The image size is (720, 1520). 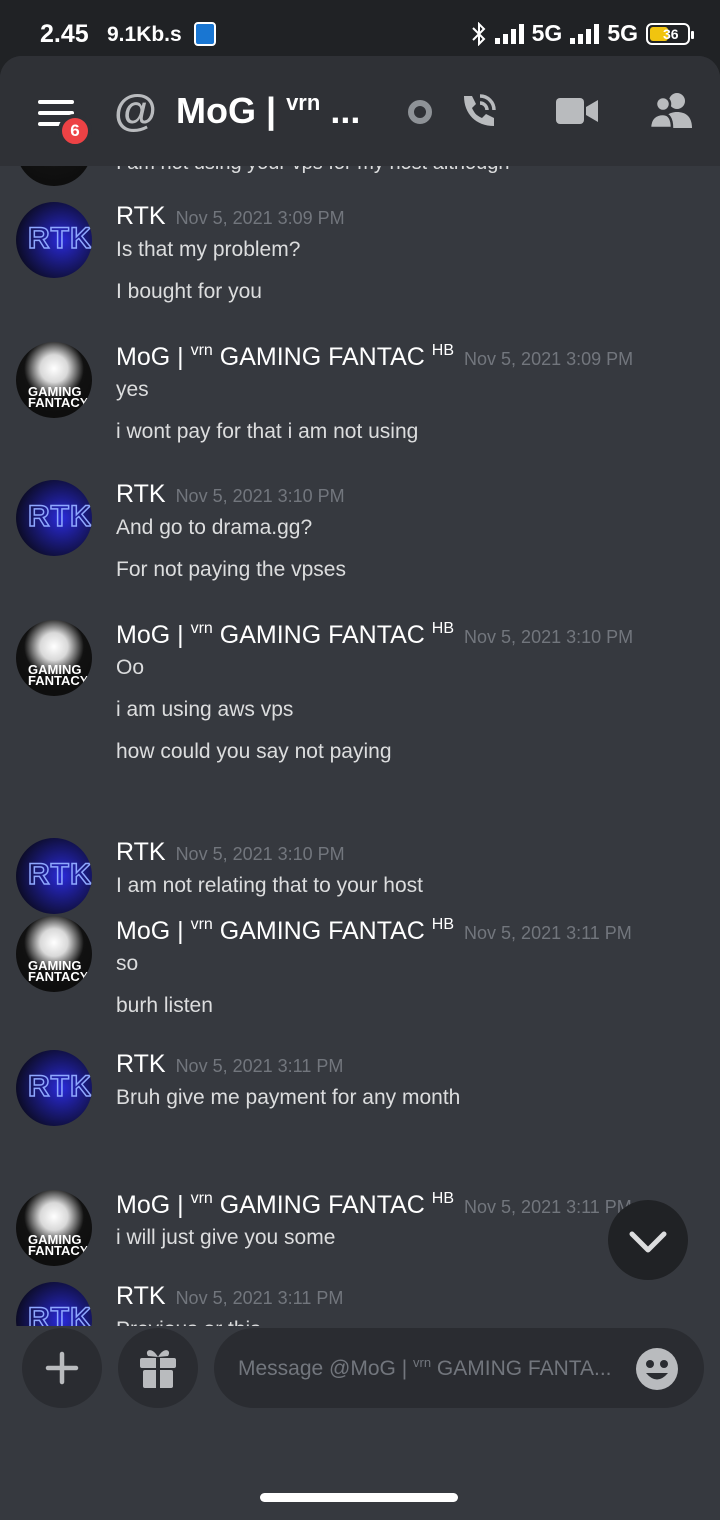 I want to click on at-icon: @, so click(x=135, y=110).